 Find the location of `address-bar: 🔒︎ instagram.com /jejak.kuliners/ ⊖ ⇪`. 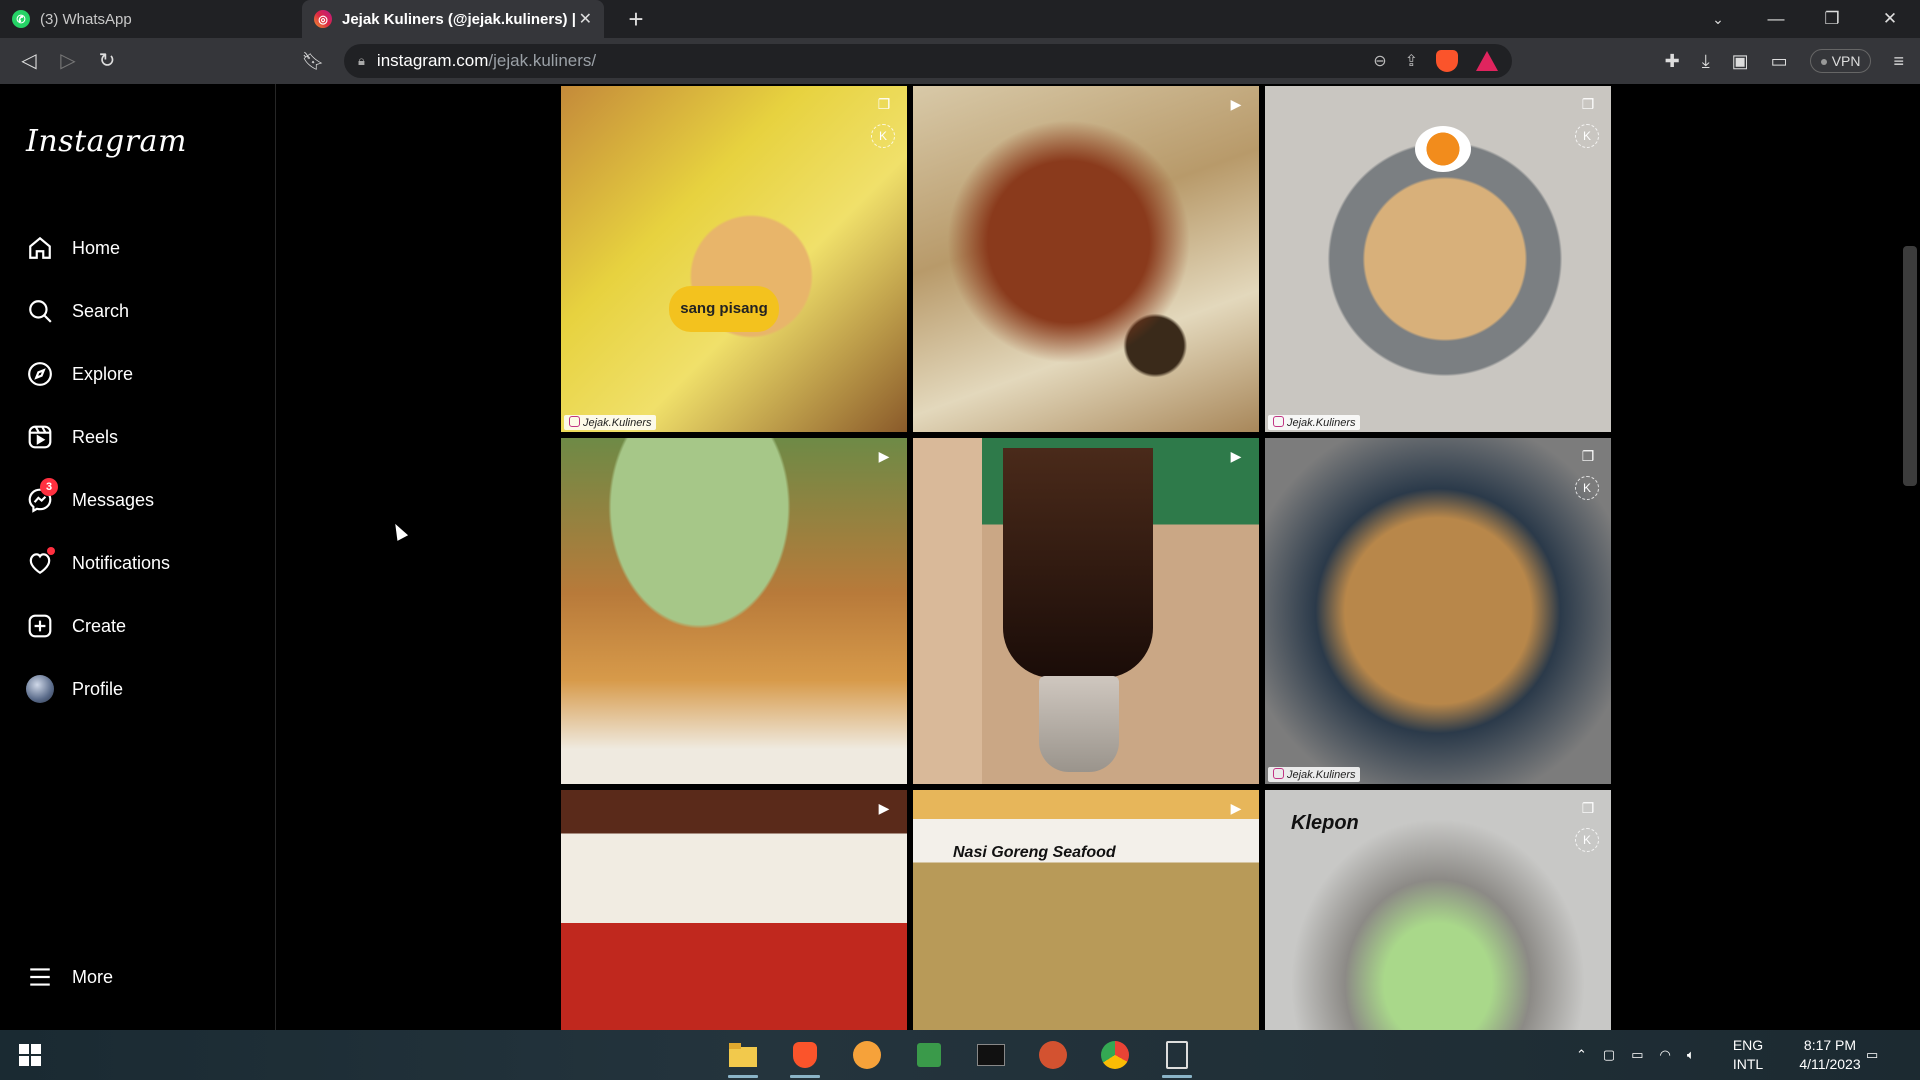

address-bar: 🔒︎ instagram.com /jejak.kuliners/ ⊖ ⇪ is located at coordinates (928, 61).